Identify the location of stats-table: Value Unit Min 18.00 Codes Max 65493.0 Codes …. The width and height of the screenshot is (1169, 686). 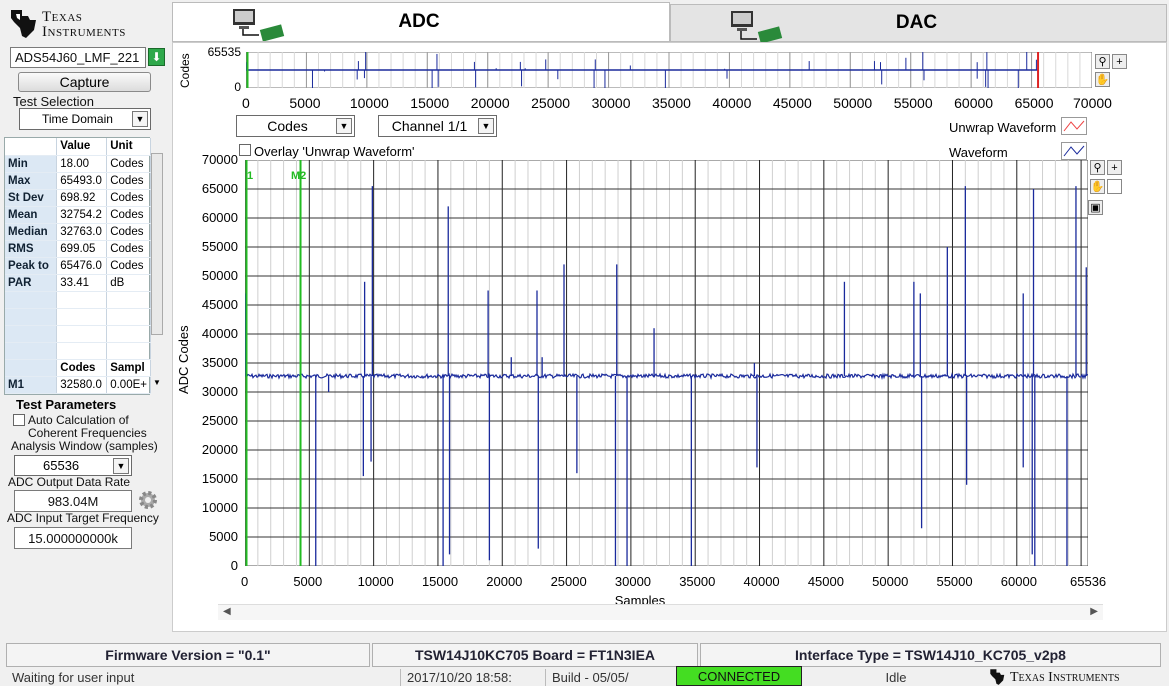
(77, 266).